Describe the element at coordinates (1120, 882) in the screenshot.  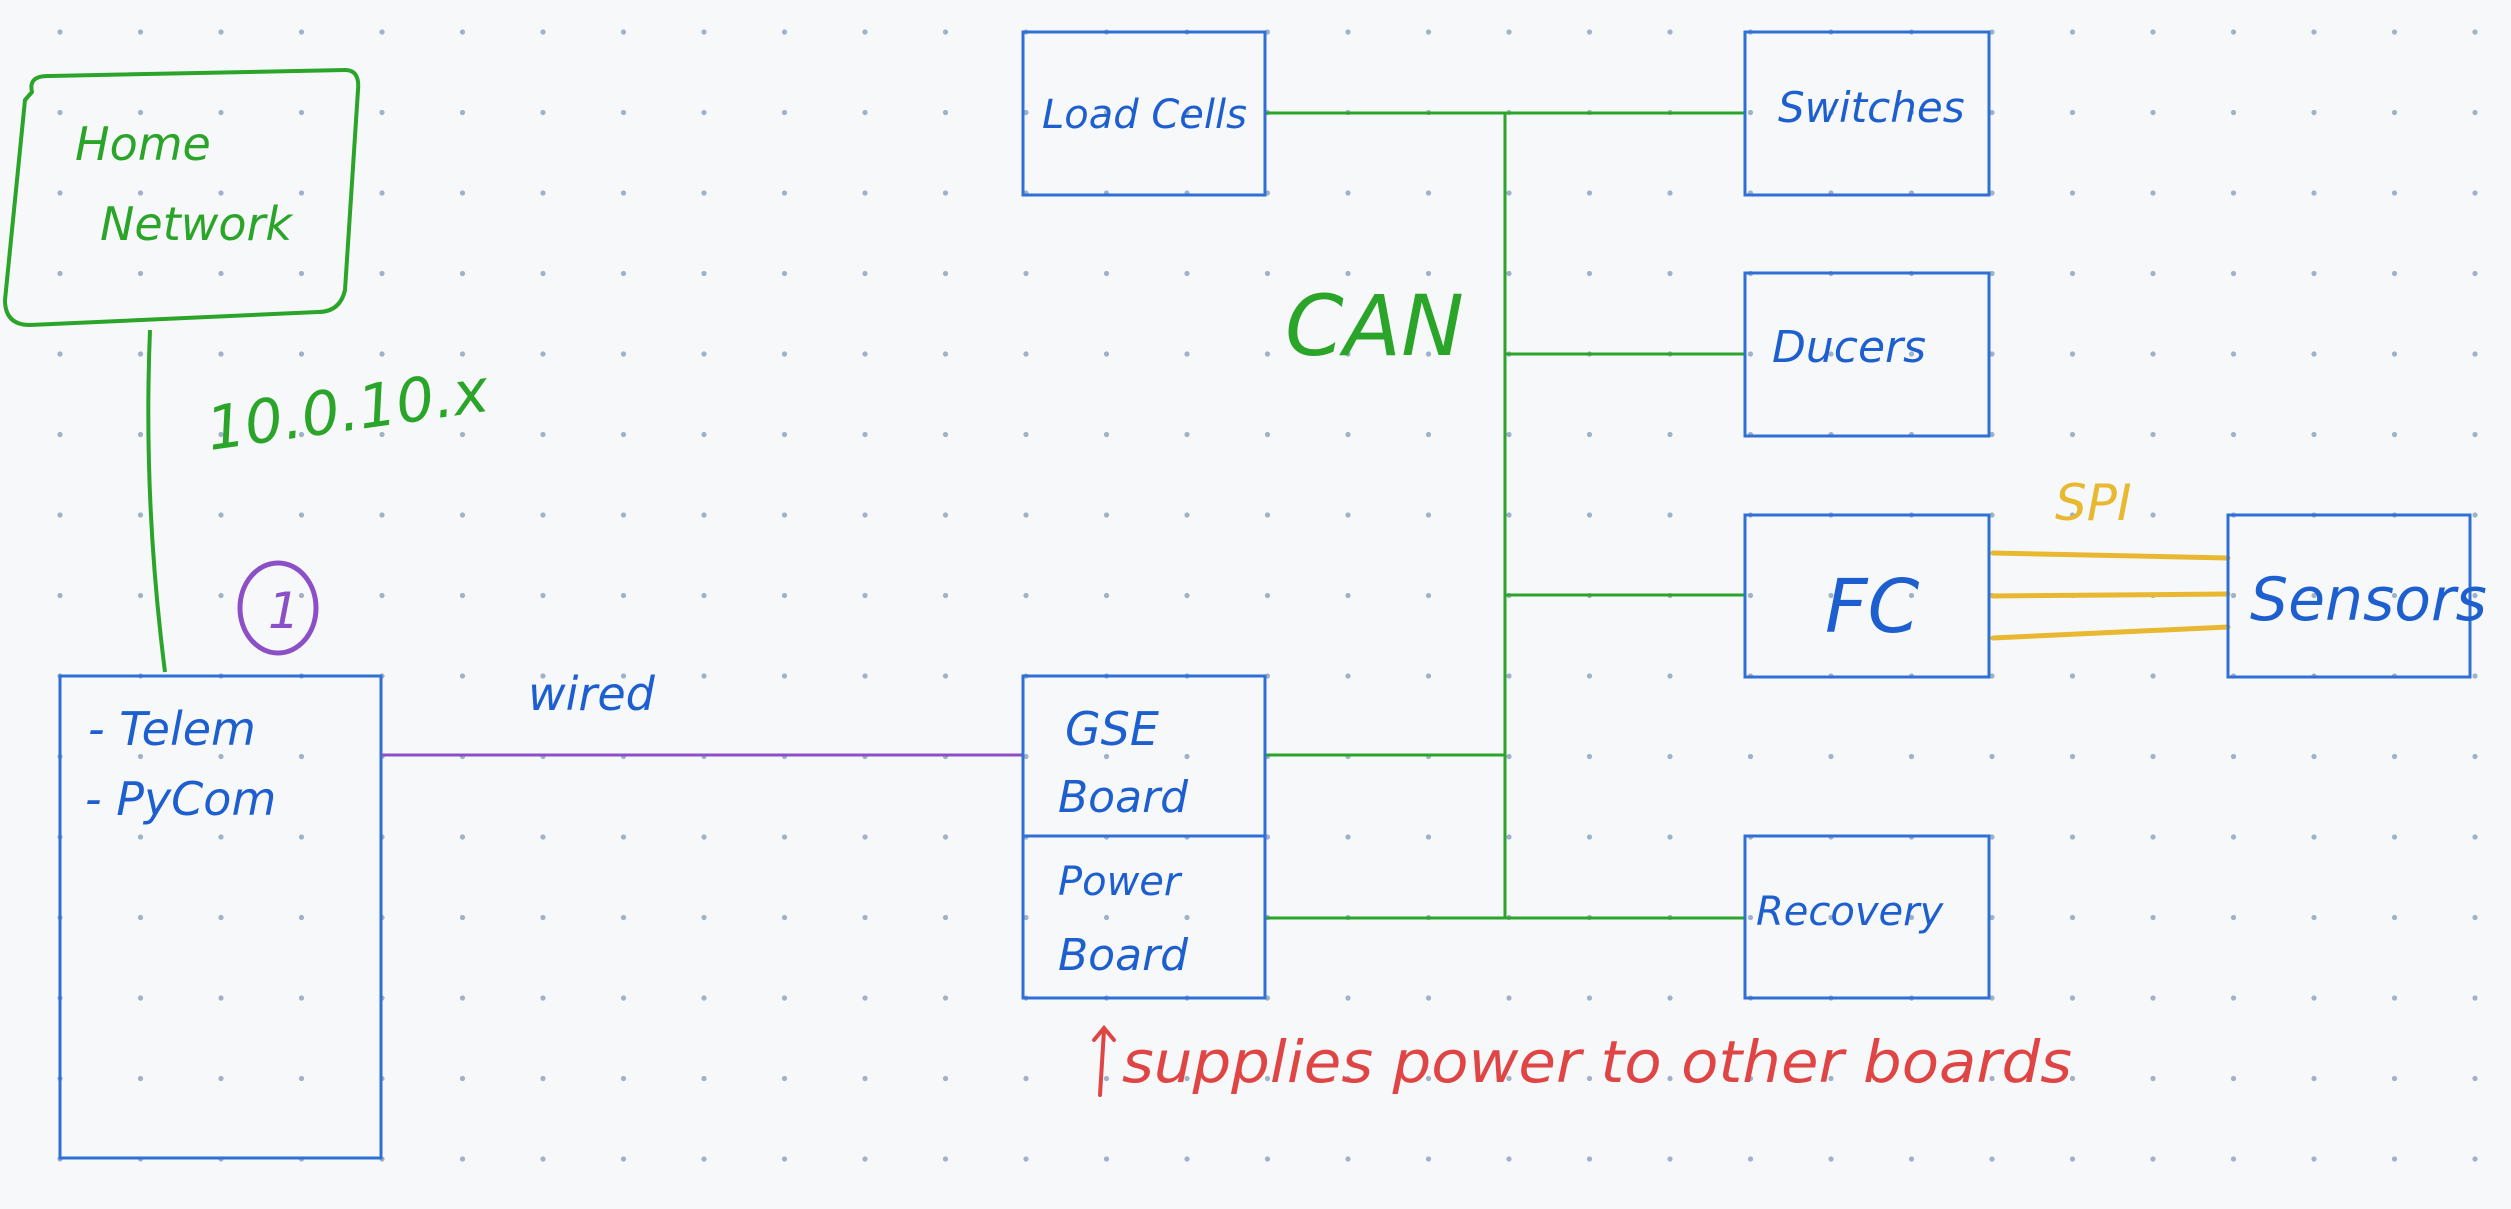
I see `power-board-label-line1: Power` at that location.